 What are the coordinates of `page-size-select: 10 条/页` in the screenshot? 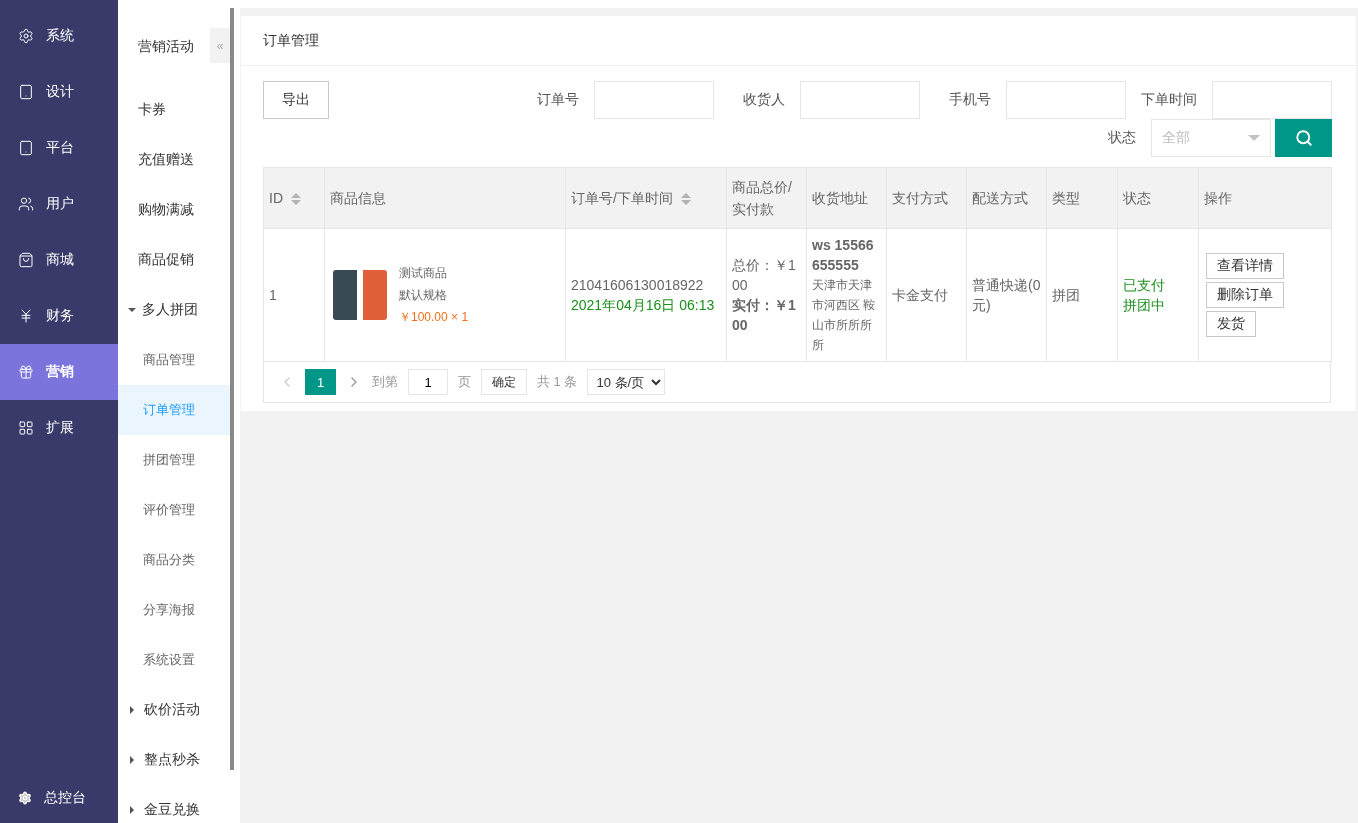 It's located at (626, 382).